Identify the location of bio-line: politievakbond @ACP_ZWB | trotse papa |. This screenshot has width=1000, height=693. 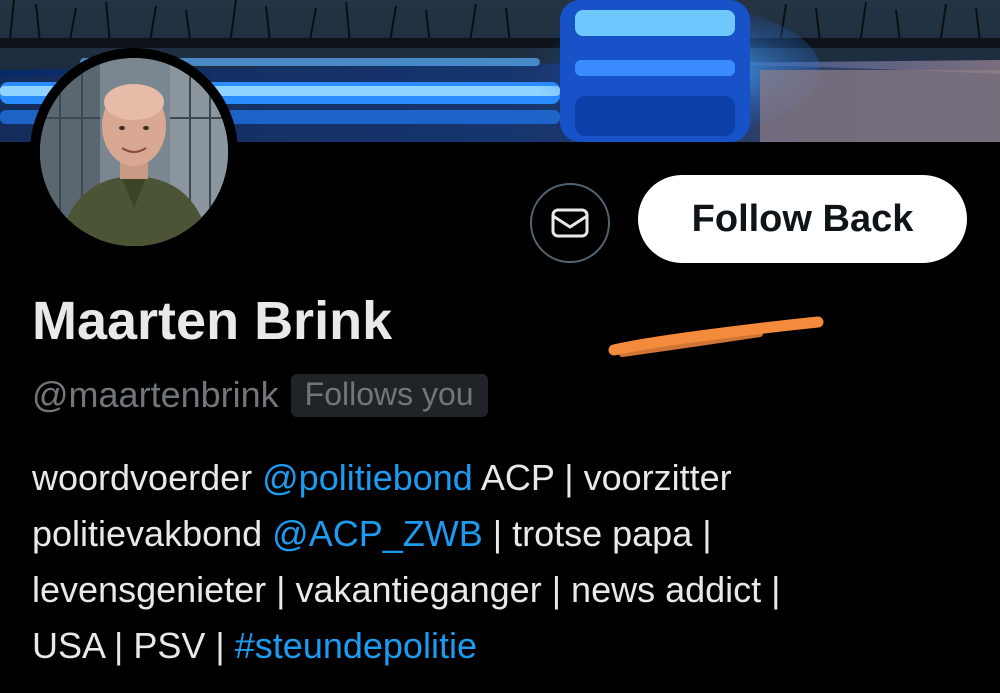
(507, 534).